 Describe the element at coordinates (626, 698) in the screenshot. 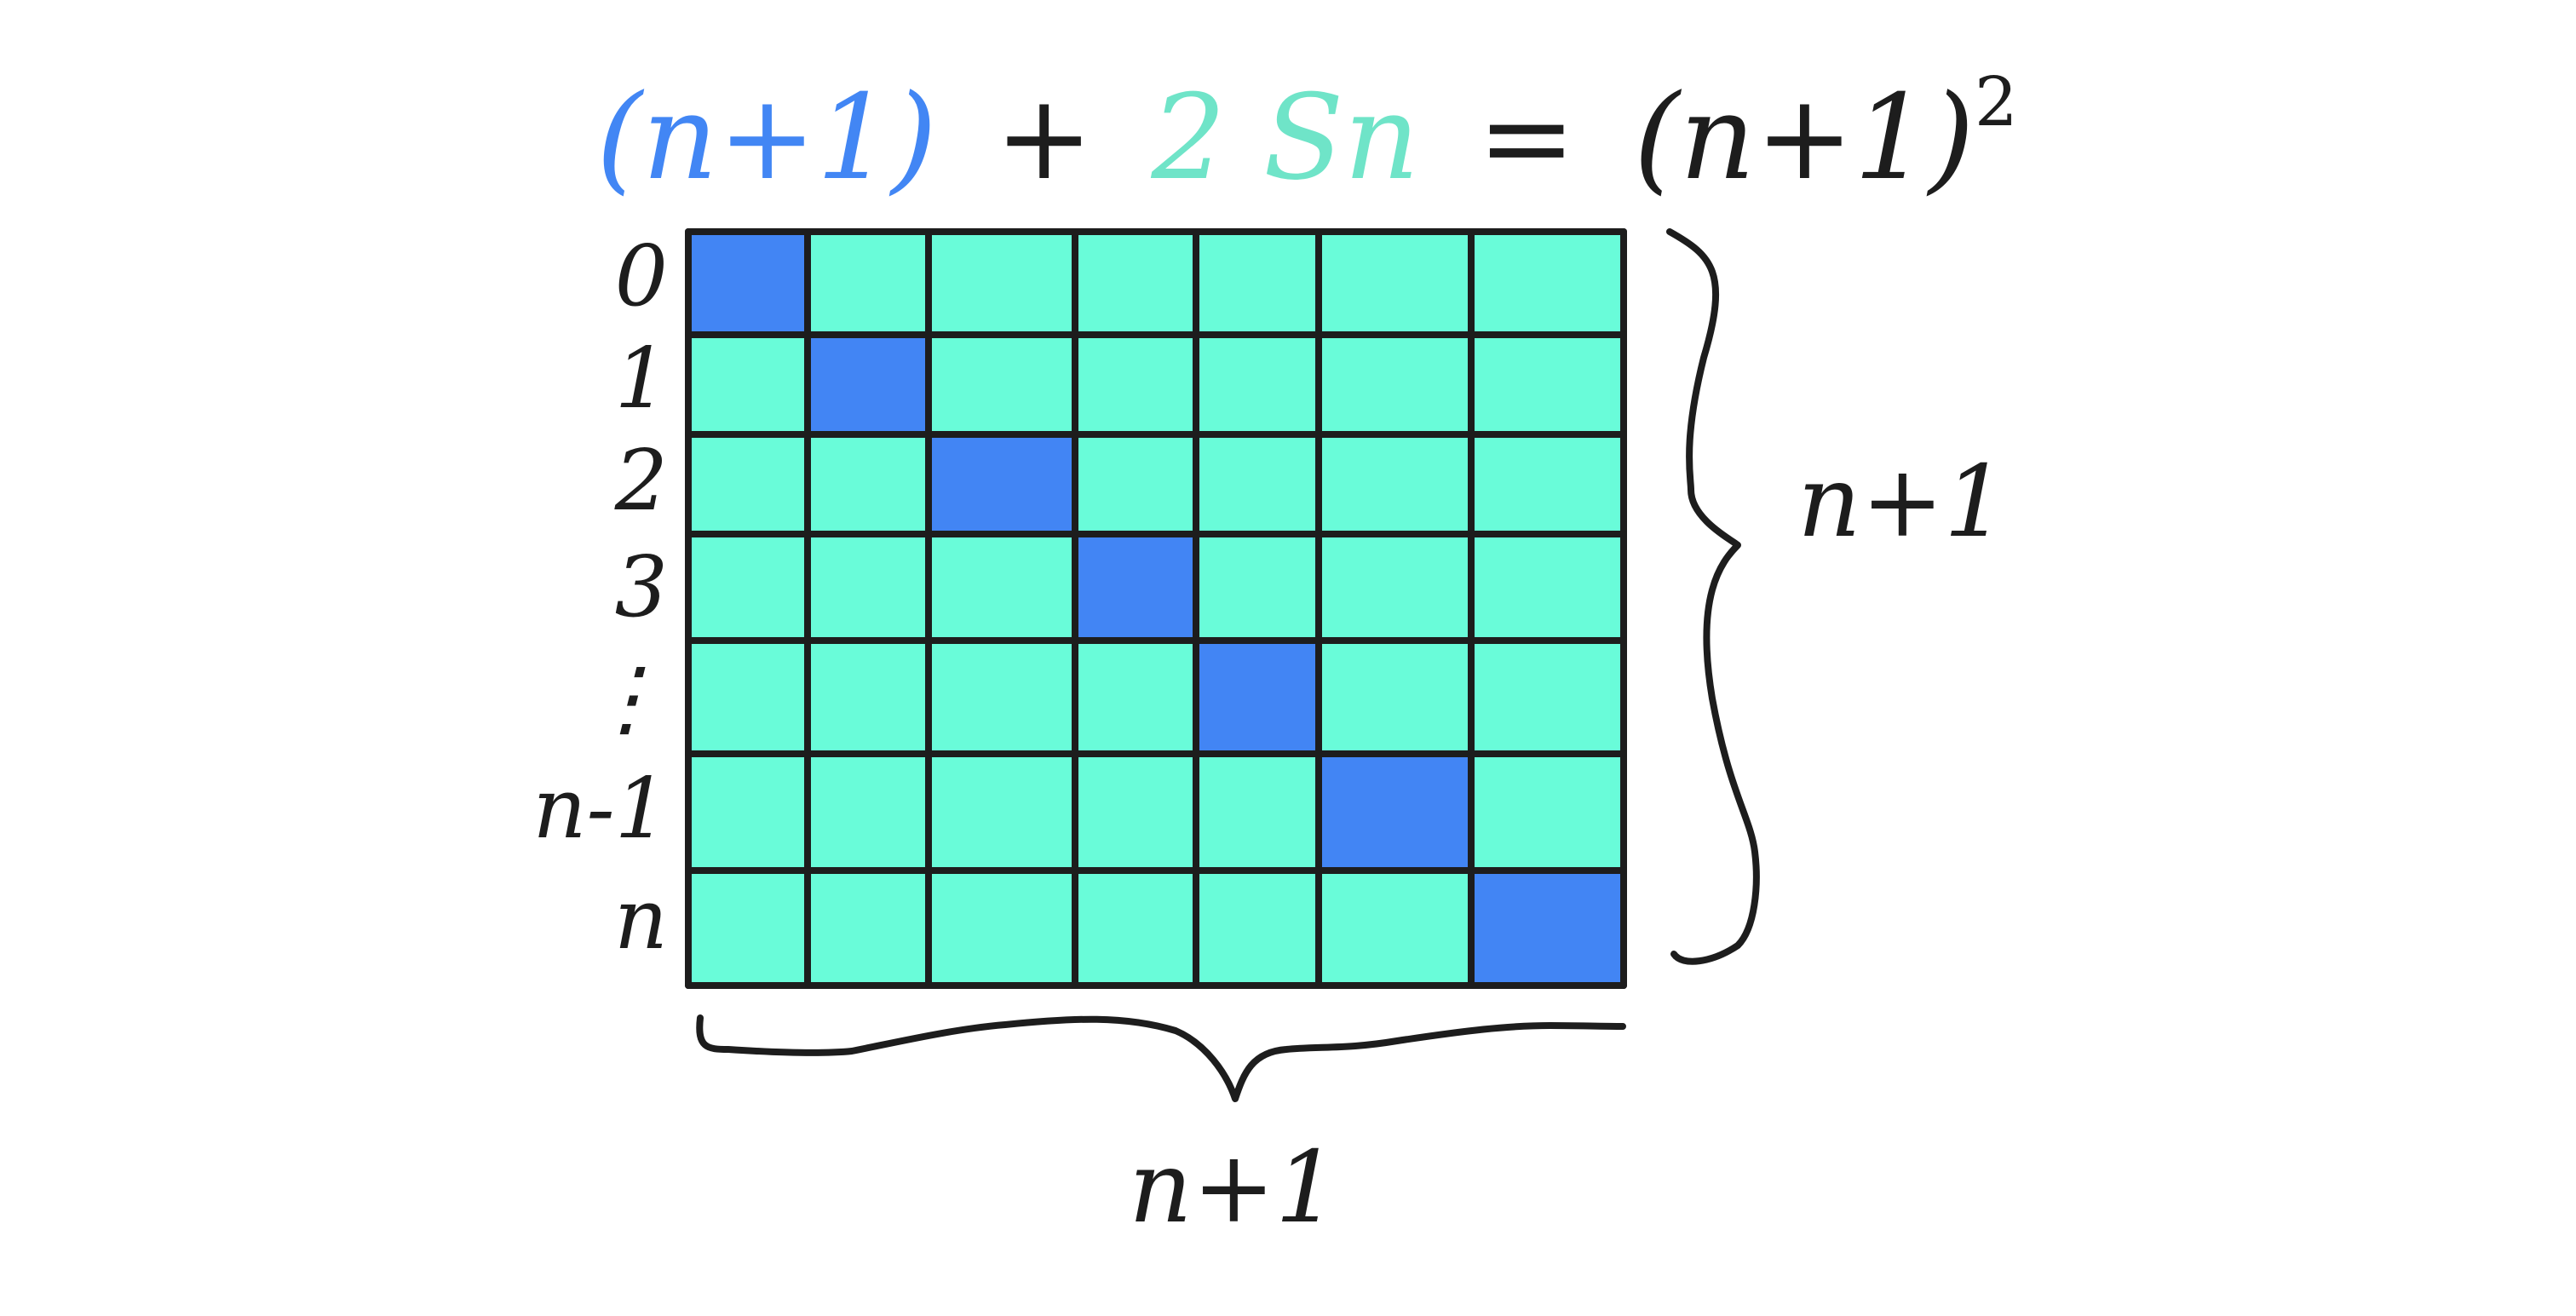

I see `row-label-dots: ⋮` at that location.